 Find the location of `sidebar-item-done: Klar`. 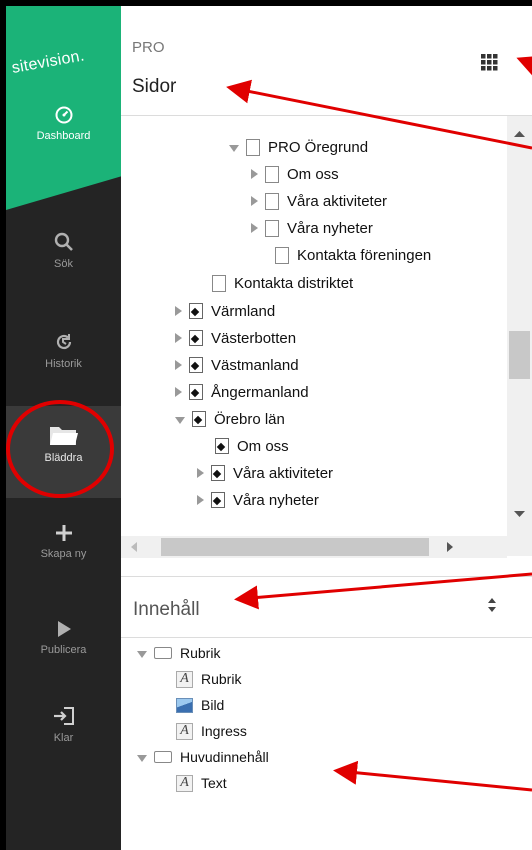

sidebar-item-done: Klar is located at coordinates (63, 725).